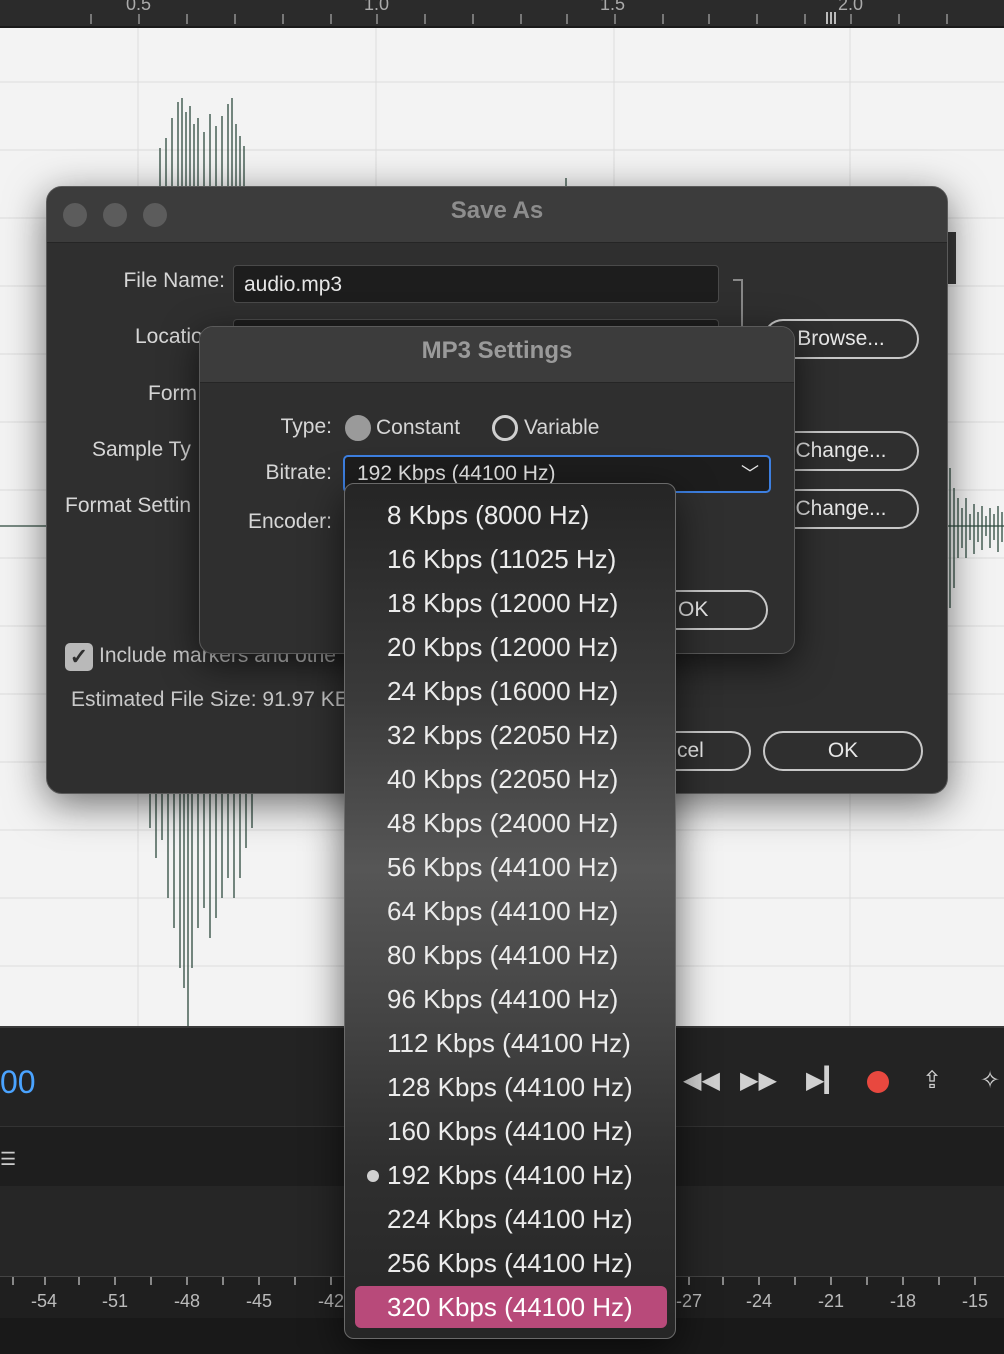 The image size is (1004, 1354). What do you see at coordinates (511, 1087) in the screenshot?
I see `bitrate-option: 128 Kbps (44100 Hz)` at bounding box center [511, 1087].